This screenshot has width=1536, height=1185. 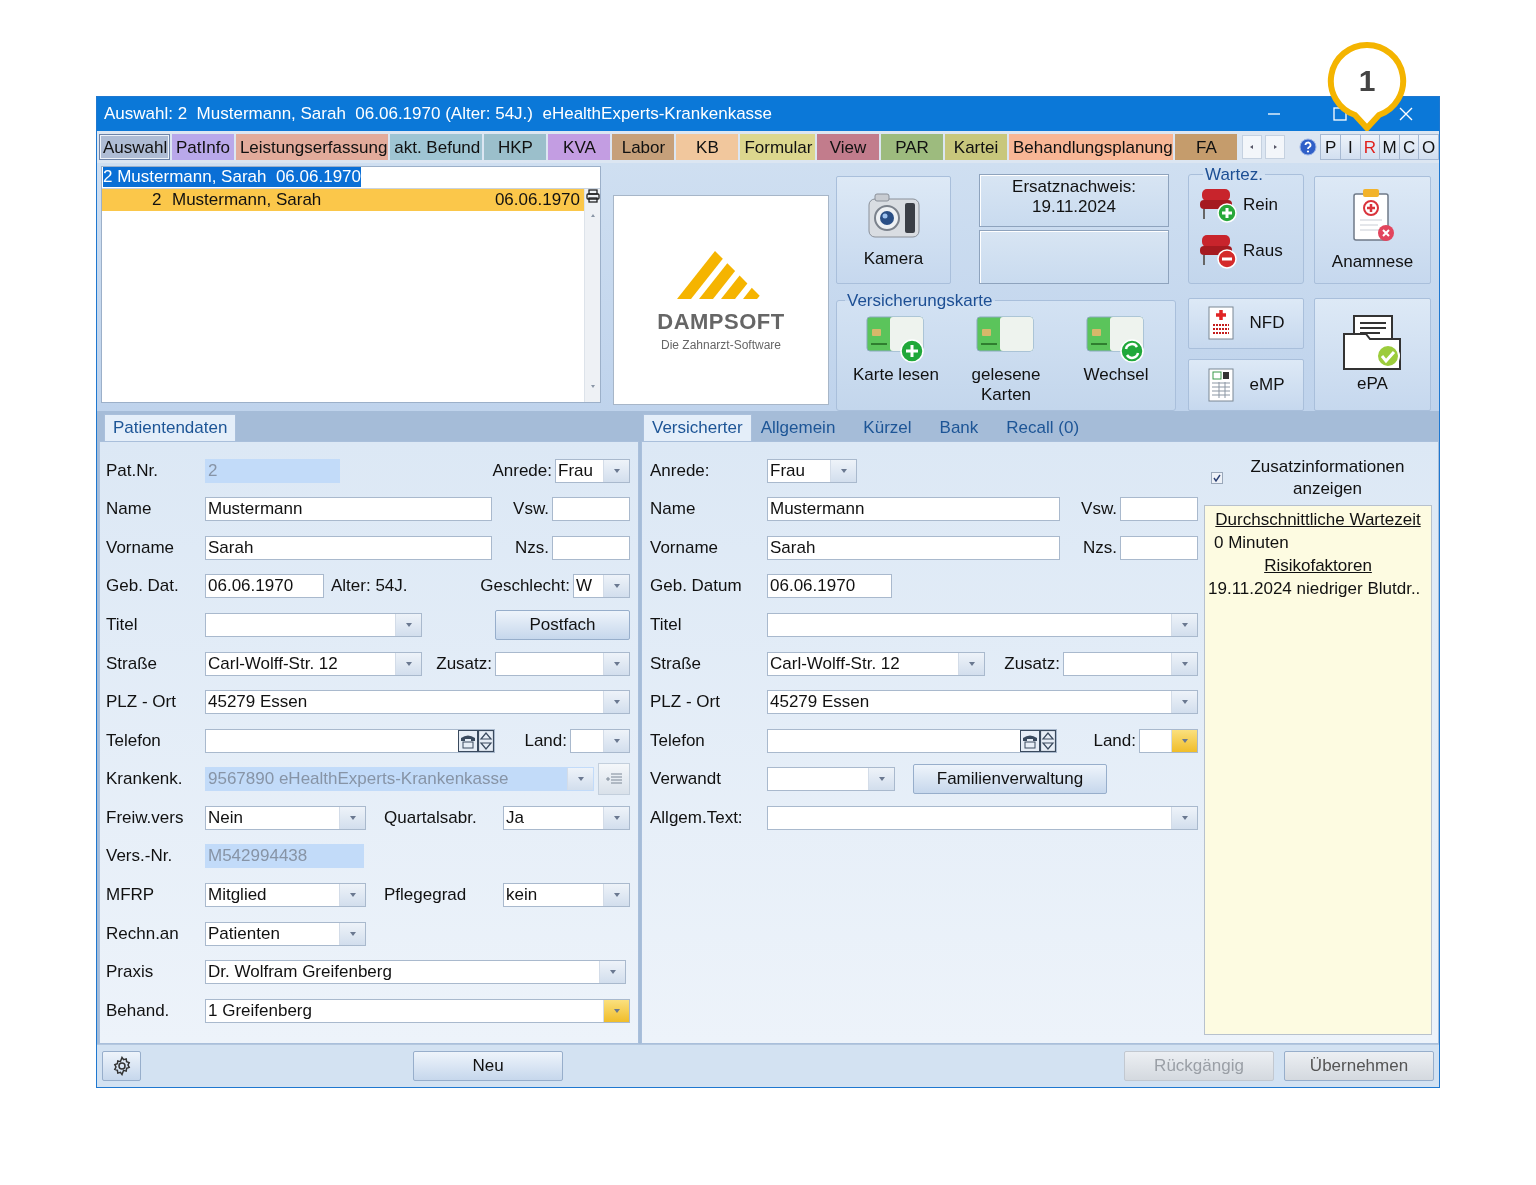 What do you see at coordinates (566, 895) in the screenshot?
I see `dropdown-field: kein` at bounding box center [566, 895].